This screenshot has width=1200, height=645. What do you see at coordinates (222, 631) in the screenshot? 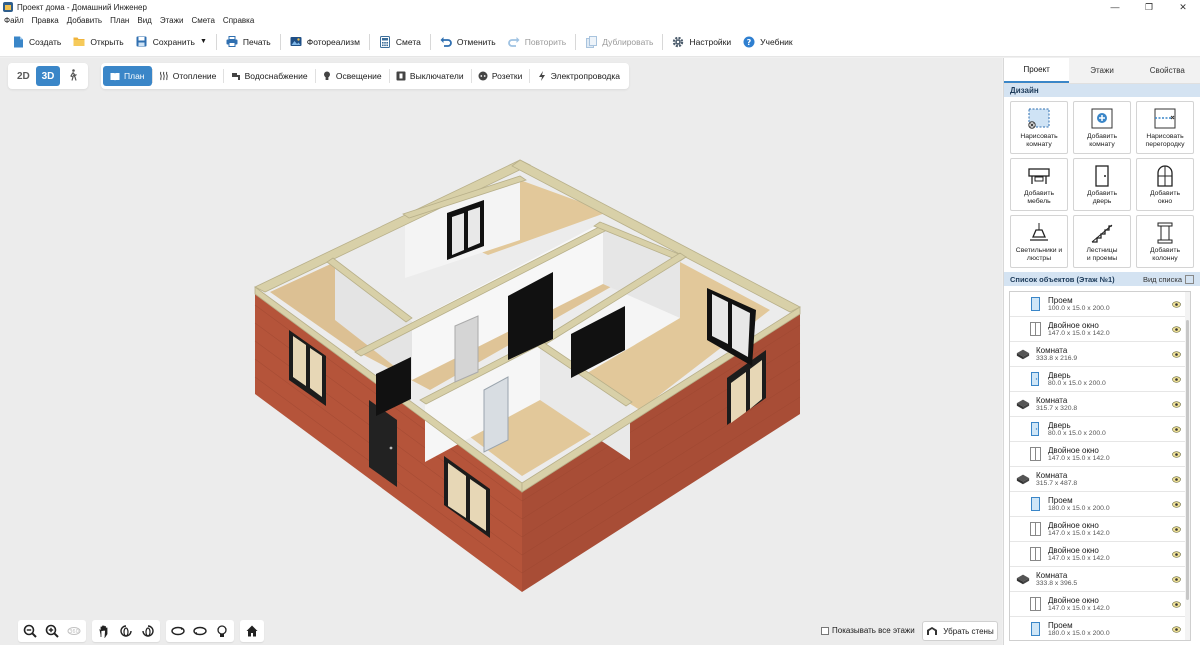
I see `light-bulb-icon` at bounding box center [222, 631].